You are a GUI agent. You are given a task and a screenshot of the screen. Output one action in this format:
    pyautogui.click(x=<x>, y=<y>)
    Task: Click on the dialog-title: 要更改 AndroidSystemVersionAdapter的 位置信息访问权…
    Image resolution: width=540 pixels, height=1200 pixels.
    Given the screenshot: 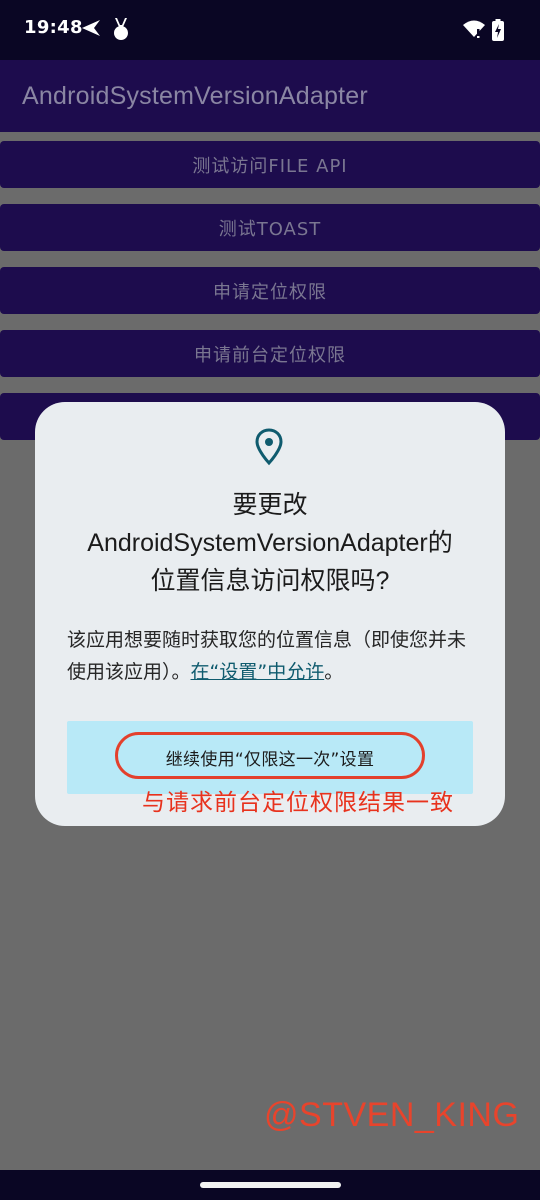 What is the action you would take?
    pyautogui.click(x=270, y=543)
    